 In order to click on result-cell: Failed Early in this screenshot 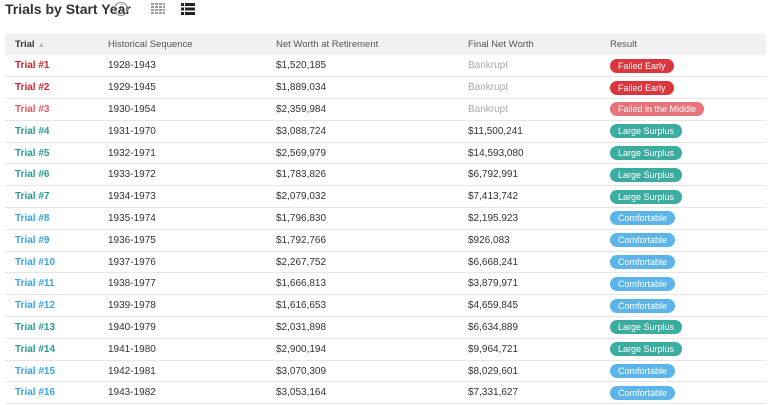, I will do `click(688, 88)`.